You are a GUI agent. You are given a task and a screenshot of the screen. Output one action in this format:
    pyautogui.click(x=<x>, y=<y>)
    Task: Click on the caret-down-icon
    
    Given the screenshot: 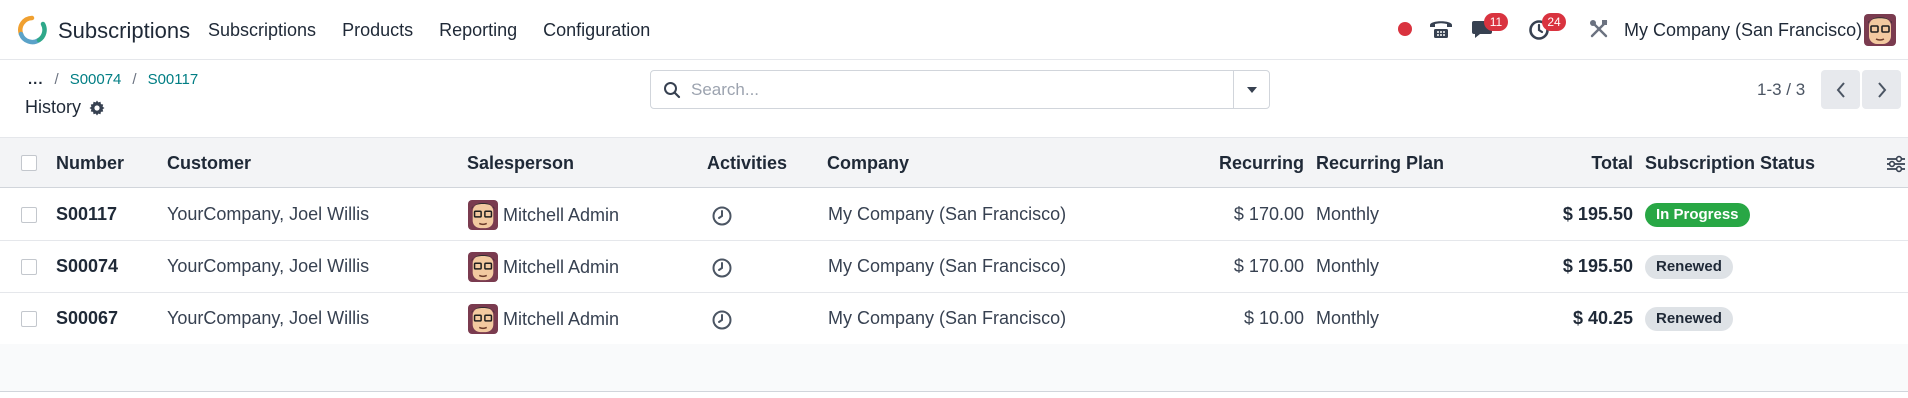 What is the action you would take?
    pyautogui.click(x=1251, y=89)
    